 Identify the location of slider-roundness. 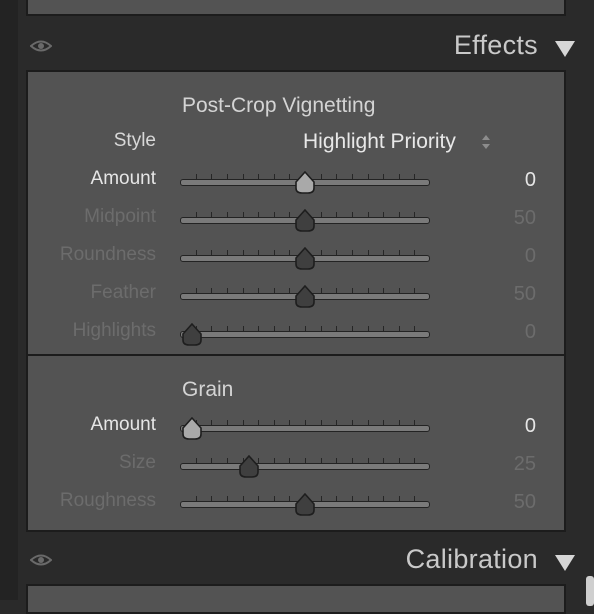
(305, 258).